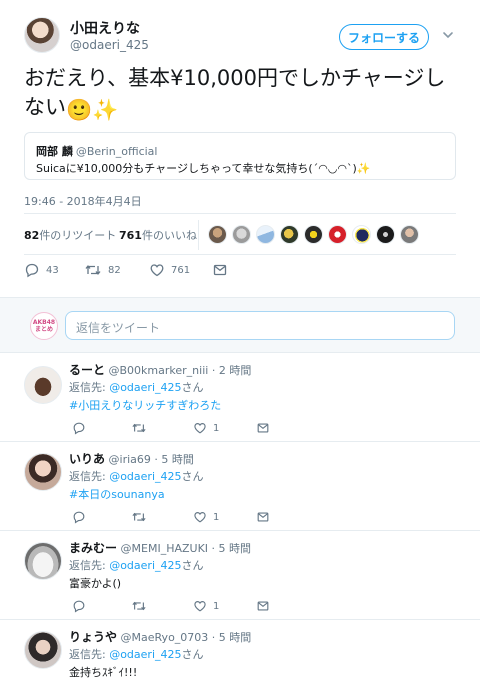 Image resolution: width=480 pixels, height=685 pixels. Describe the element at coordinates (105, 28) in the screenshot. I see `author-name: 小田えりな` at that location.